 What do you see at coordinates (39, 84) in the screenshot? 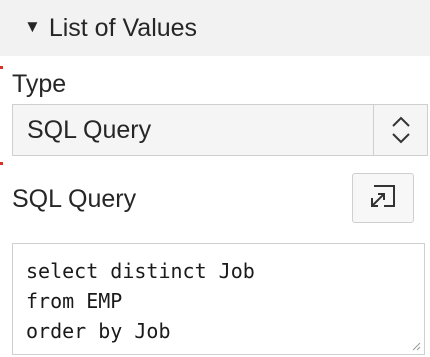
I see `type-label: Type` at bounding box center [39, 84].